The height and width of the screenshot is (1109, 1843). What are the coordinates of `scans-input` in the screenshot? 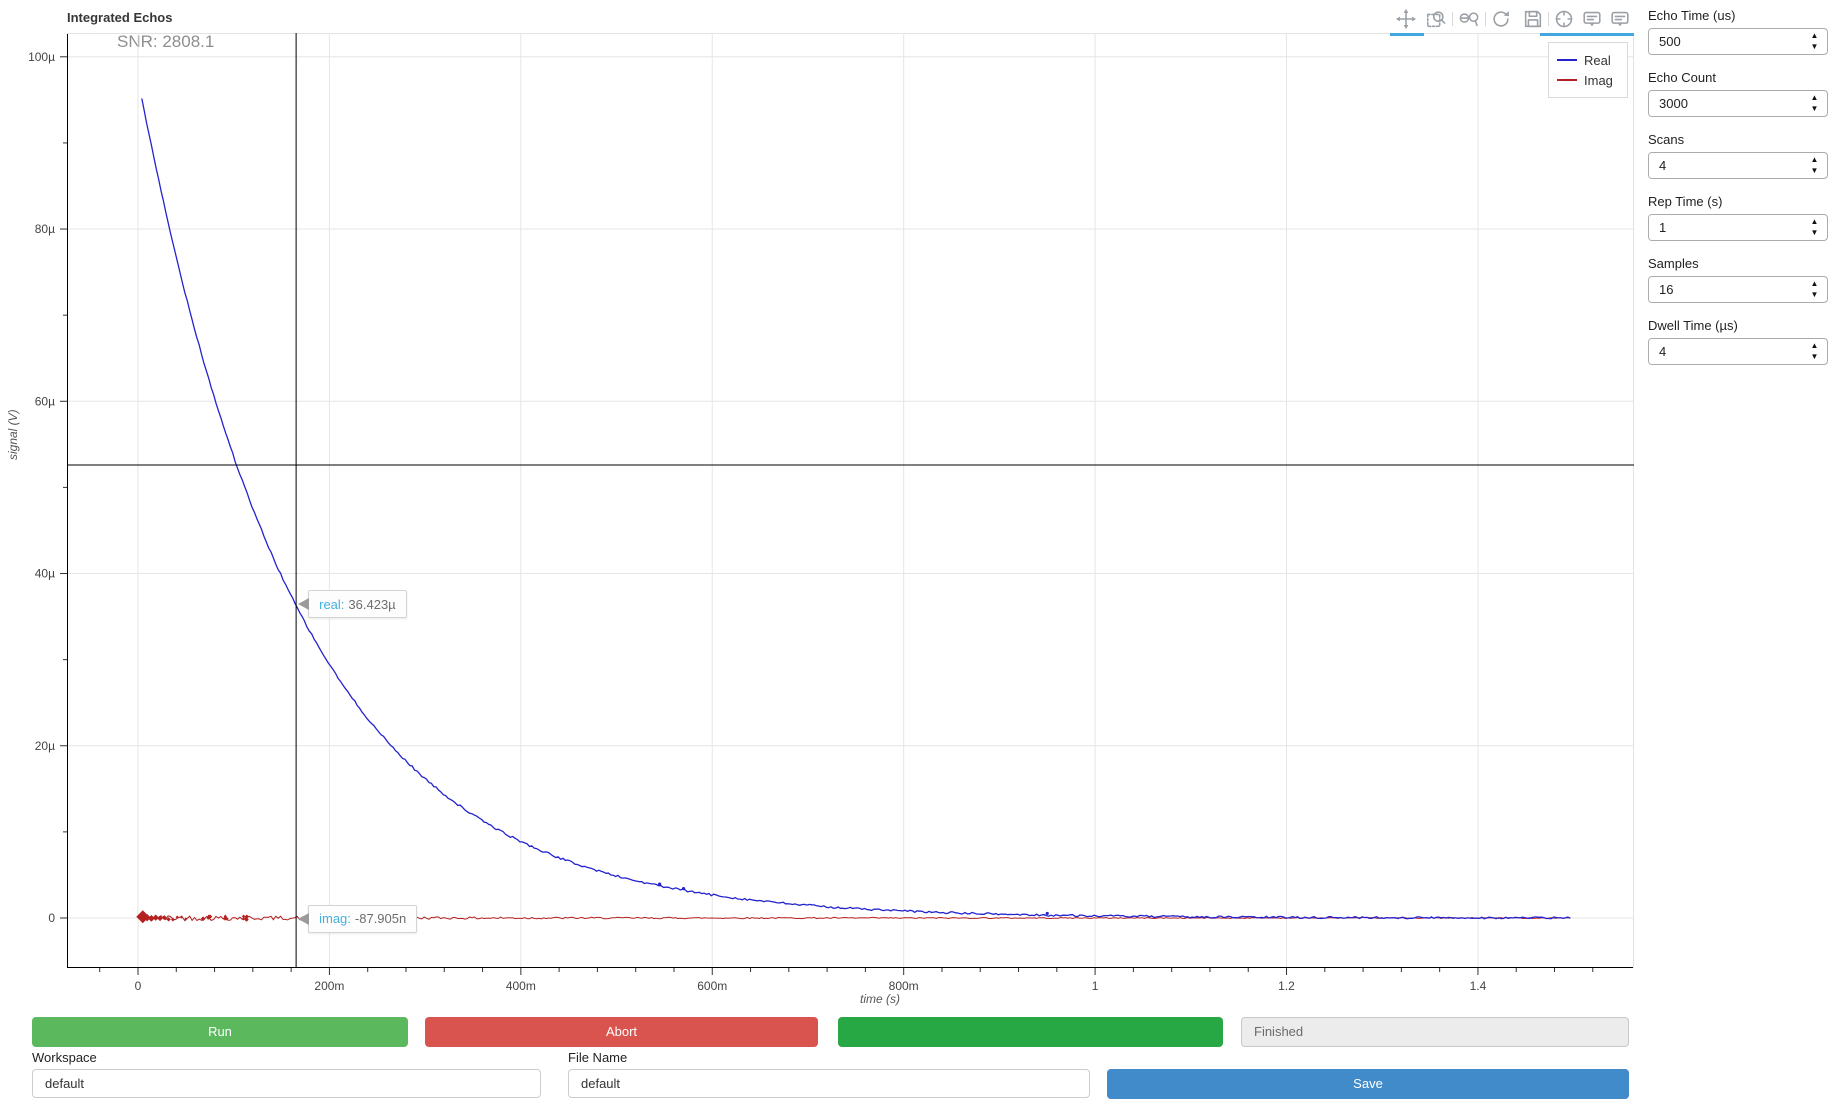 It's located at (1727, 165).